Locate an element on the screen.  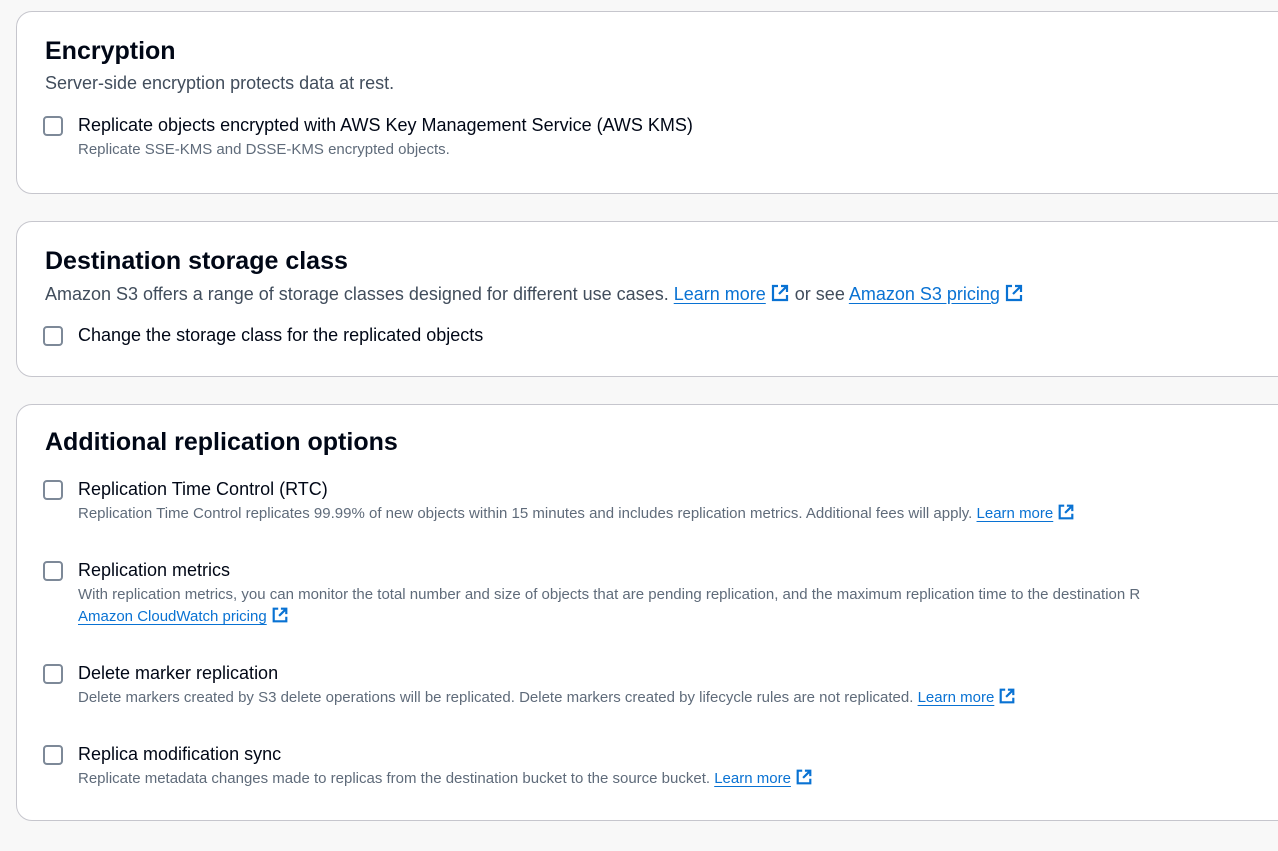
storage-class-learn-more-link: Learn more is located at coordinates (720, 294).